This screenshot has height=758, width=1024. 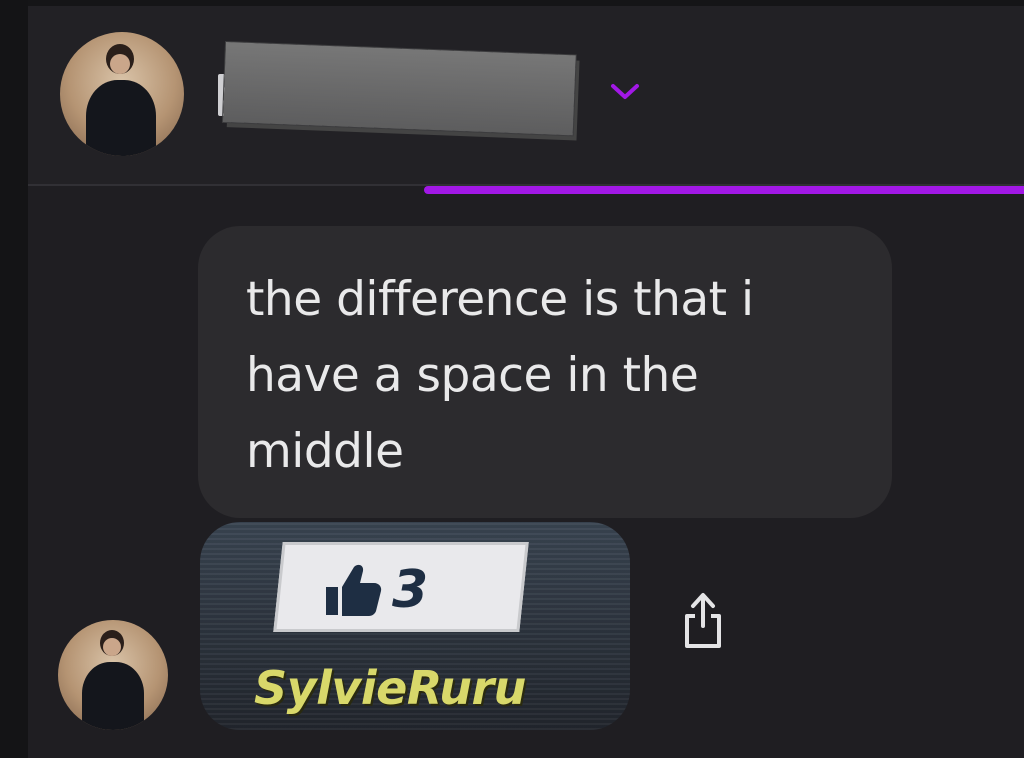 I want to click on like-counter: 3, so click(x=375, y=590).